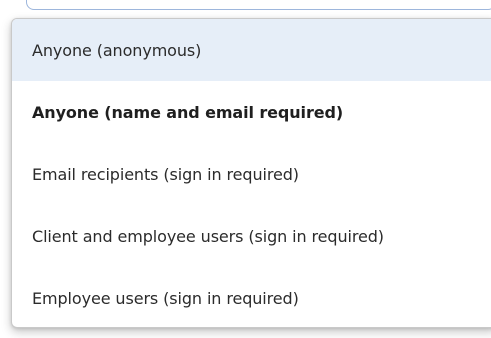 This screenshot has height=338, width=491. I want to click on access-select-field, so click(258, 5).